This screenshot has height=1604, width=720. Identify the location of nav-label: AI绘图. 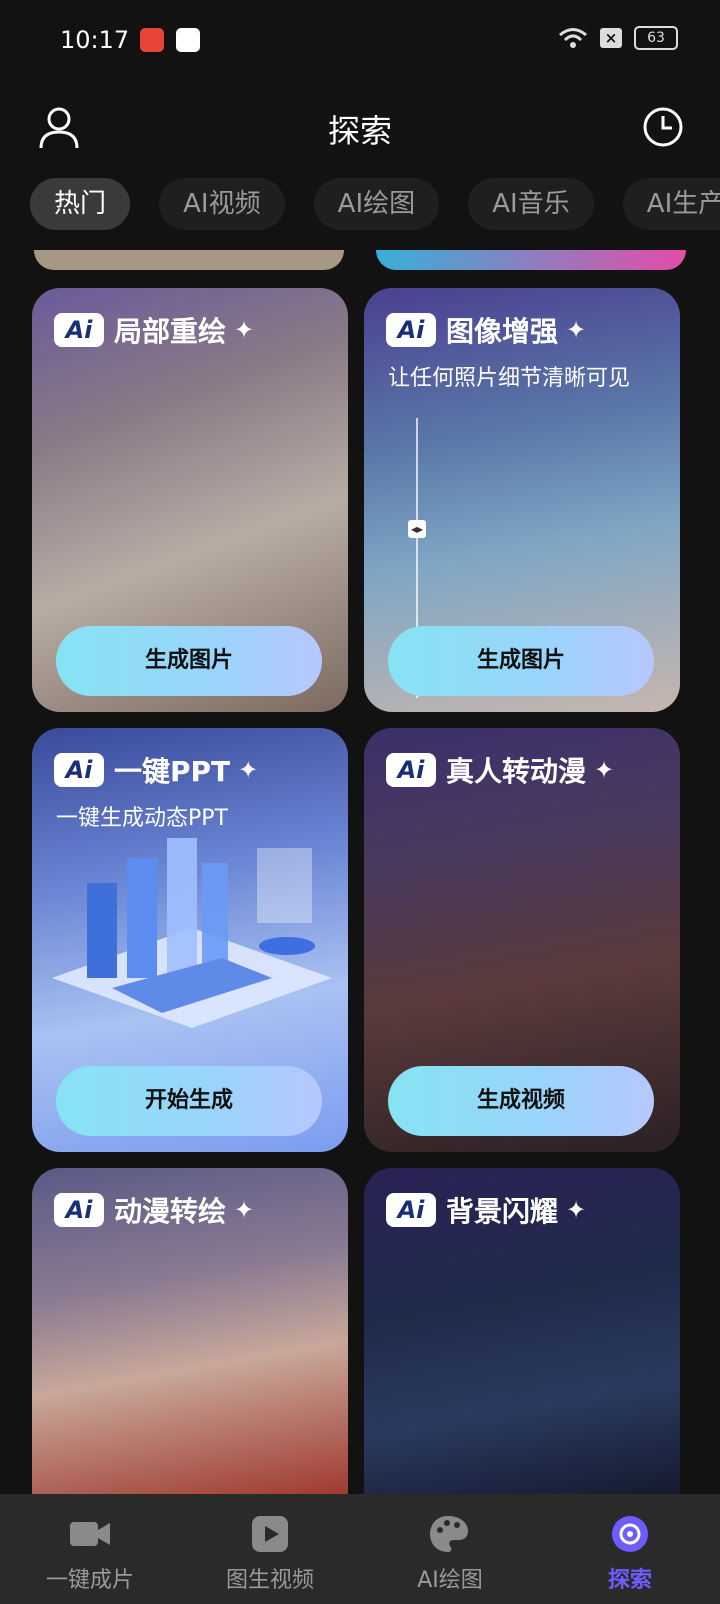
(450, 1580).